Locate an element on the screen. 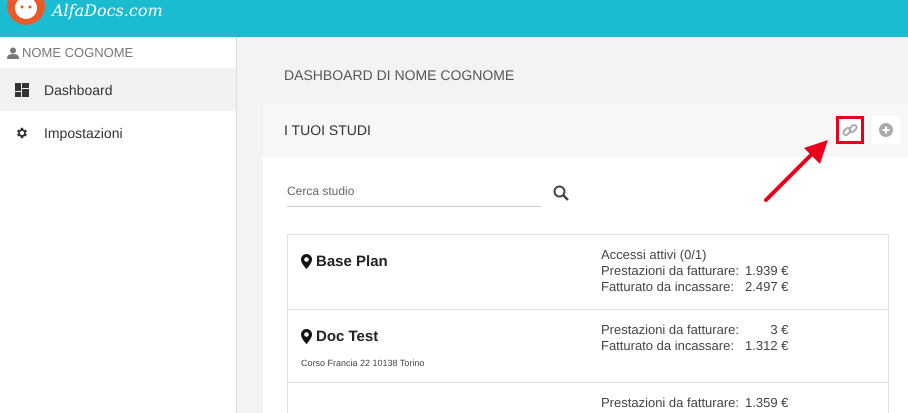 Image resolution: width=908 pixels, height=413 pixels. page-title: DASHBOARD DI NOME COGNOME is located at coordinates (399, 75).